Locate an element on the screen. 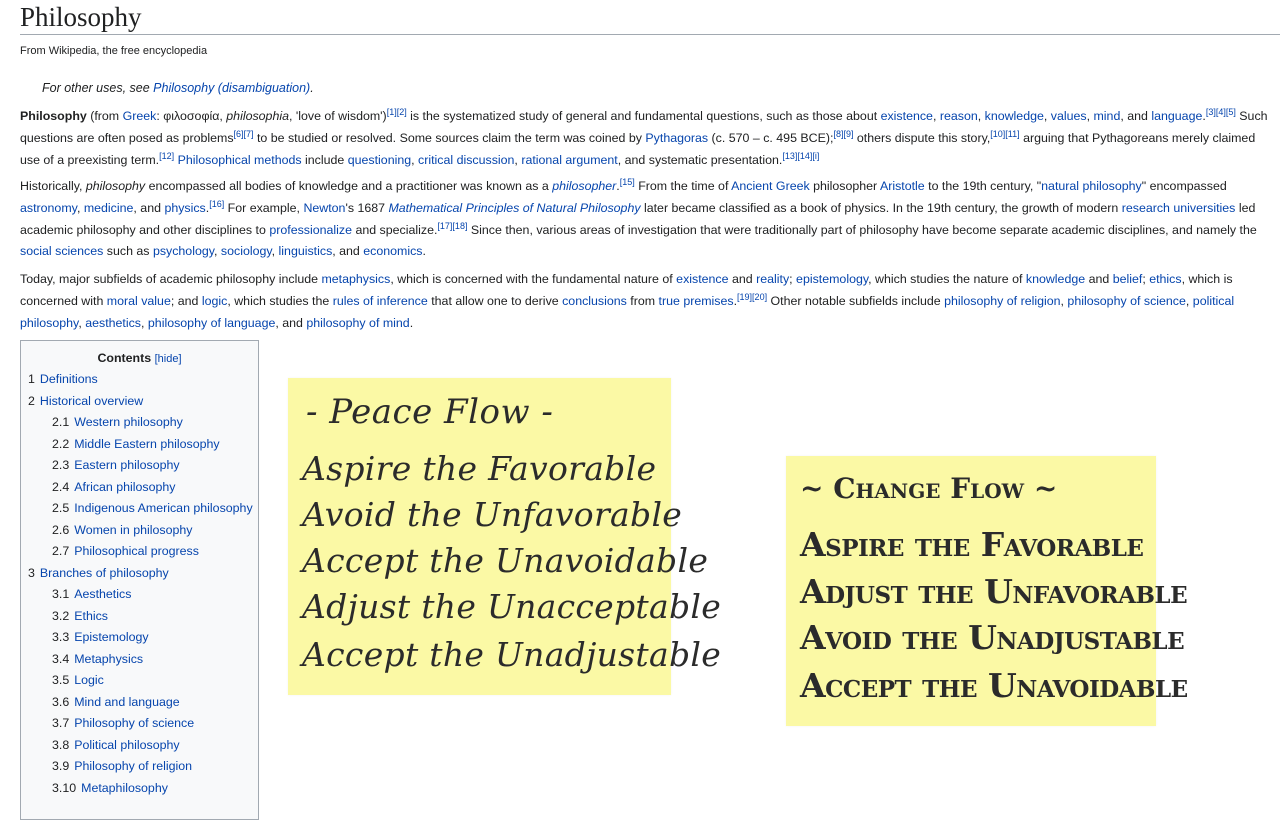 The image size is (1280, 820). link-moral-value: moral value is located at coordinates (139, 301).